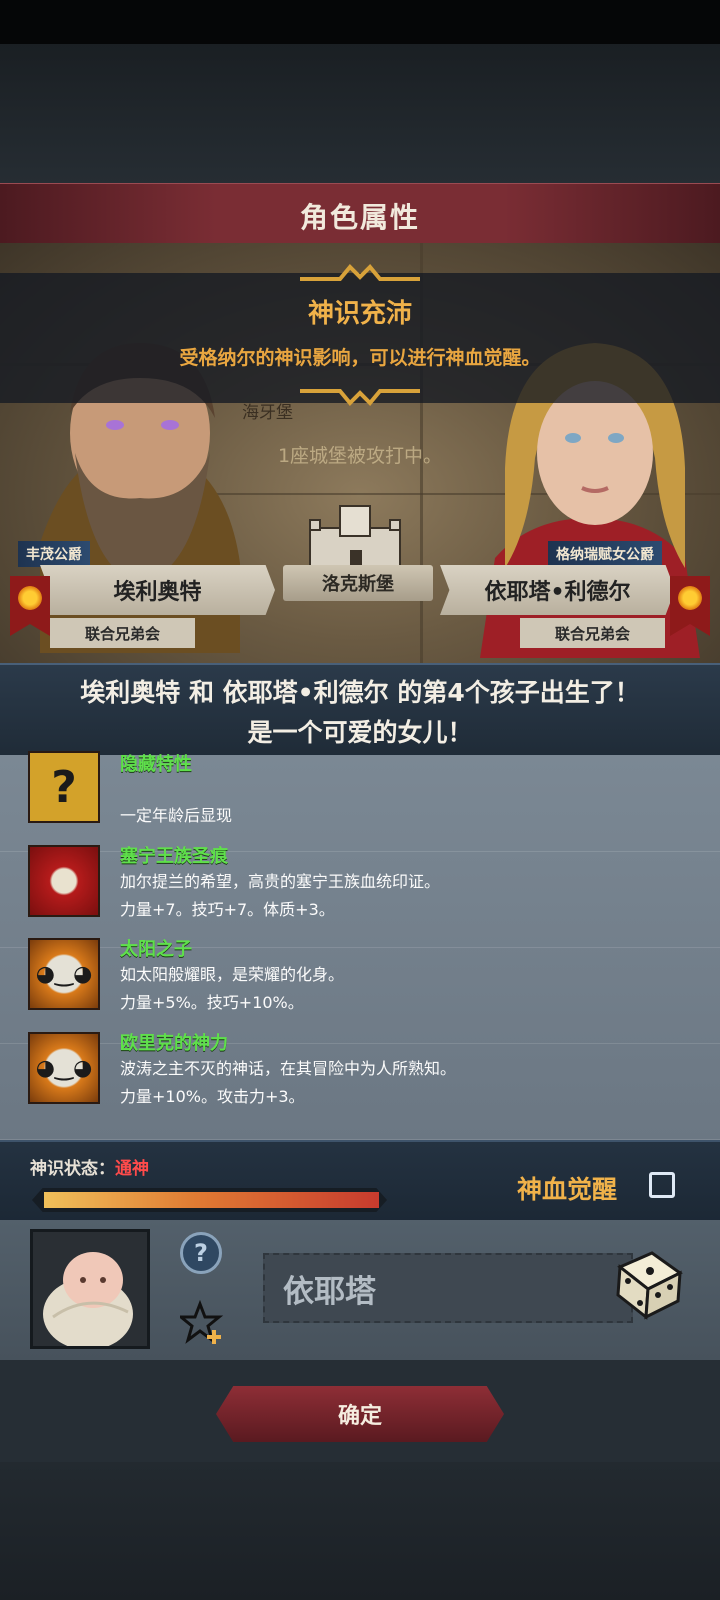 This screenshot has height=1600, width=720. Describe the element at coordinates (54, 554) in the screenshot. I see `father-title: 丰茂公爵` at that location.